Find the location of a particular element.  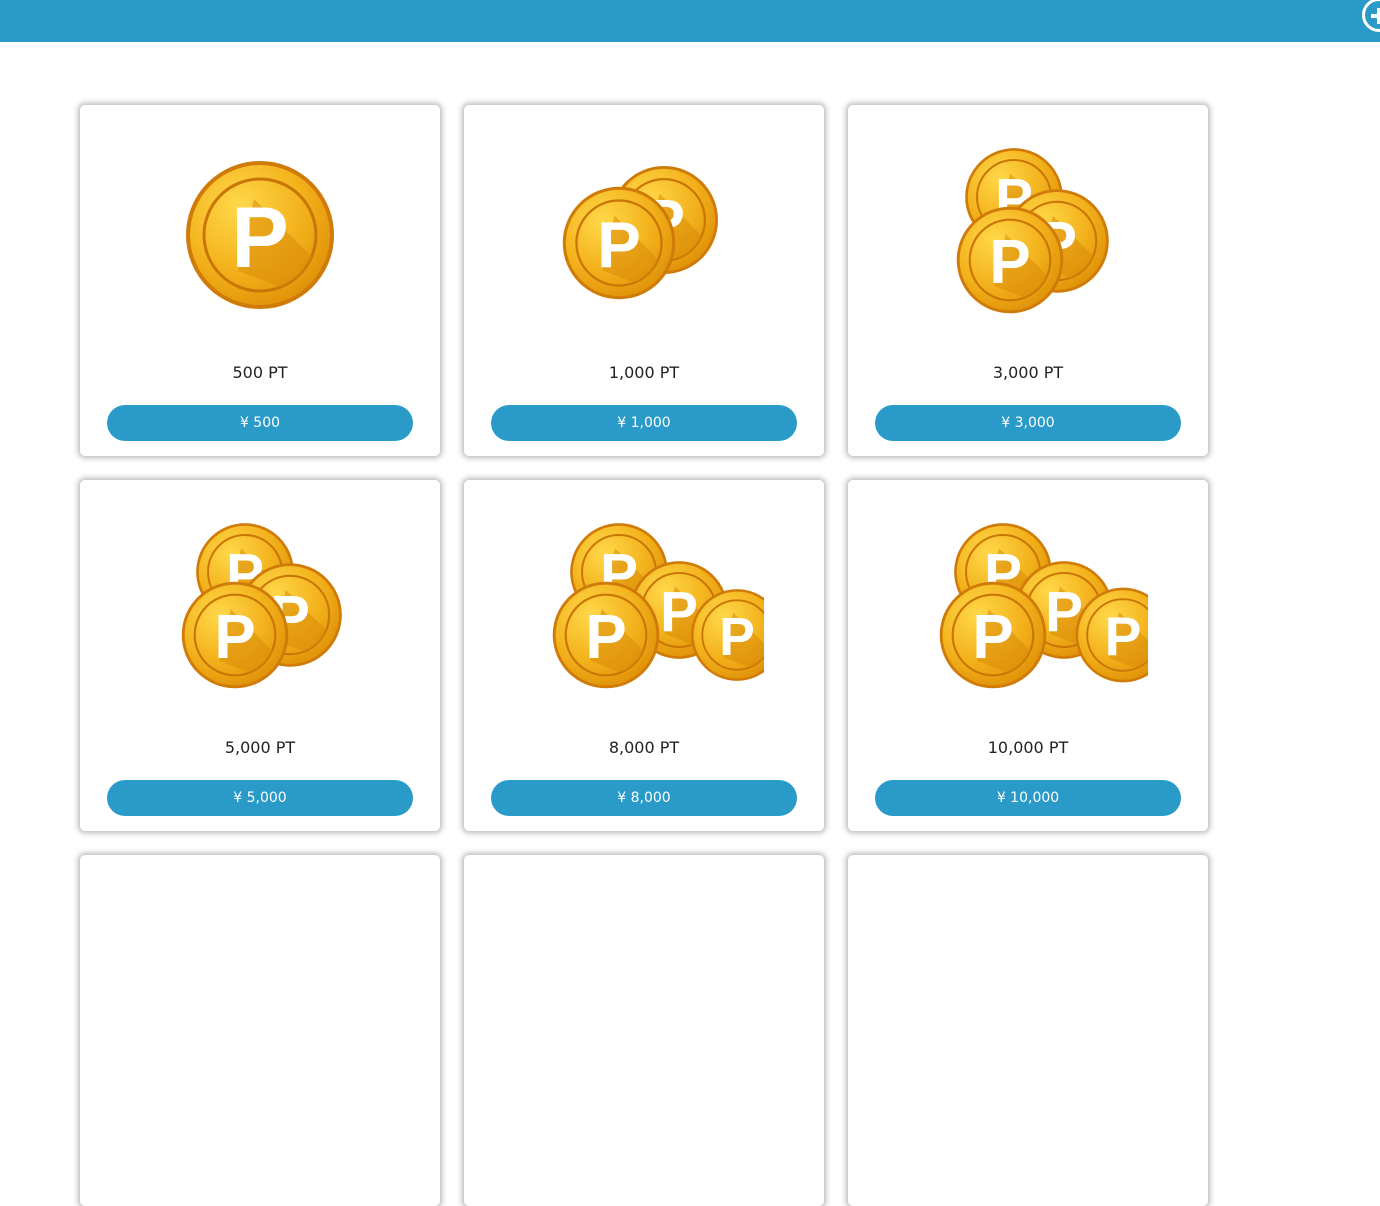

points-label: 1,000 PT is located at coordinates (644, 372).